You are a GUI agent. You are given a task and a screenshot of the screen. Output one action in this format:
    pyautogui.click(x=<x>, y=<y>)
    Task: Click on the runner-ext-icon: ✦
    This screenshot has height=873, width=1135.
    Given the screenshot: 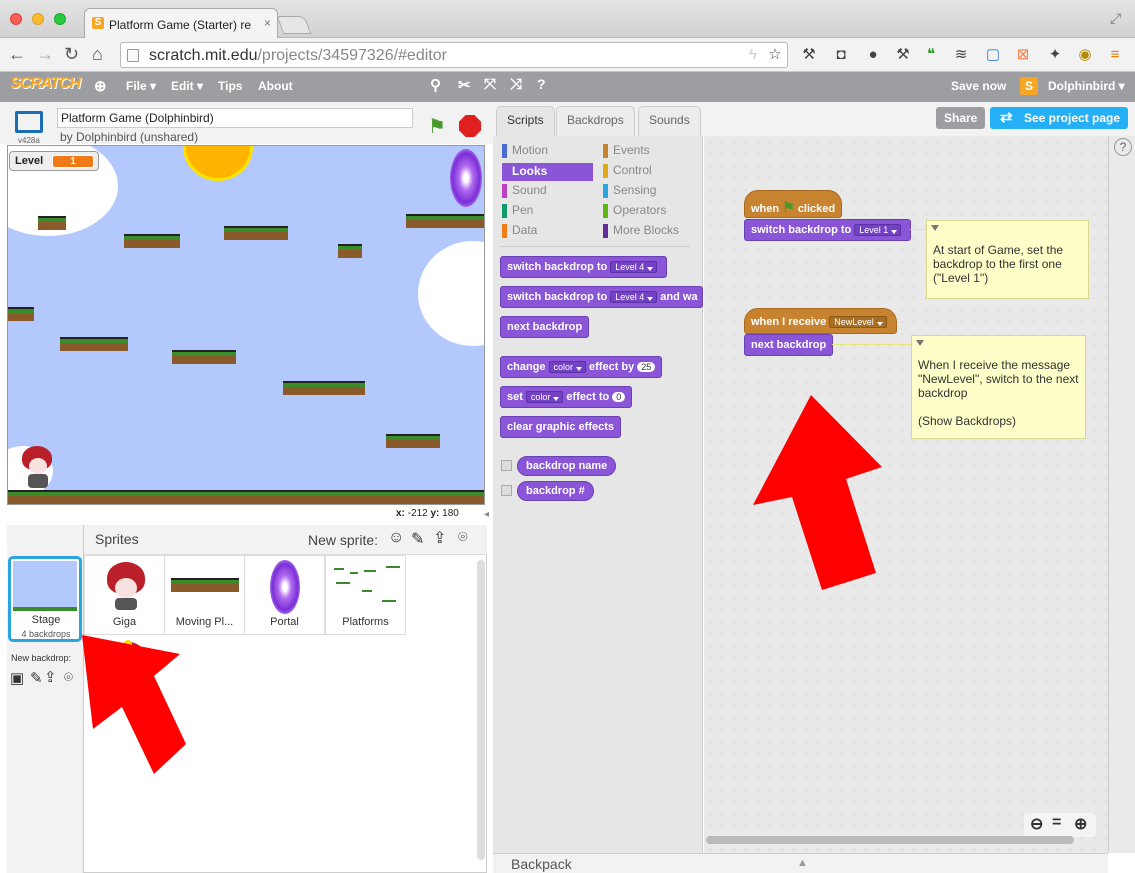 What is the action you would take?
    pyautogui.click(x=1055, y=55)
    